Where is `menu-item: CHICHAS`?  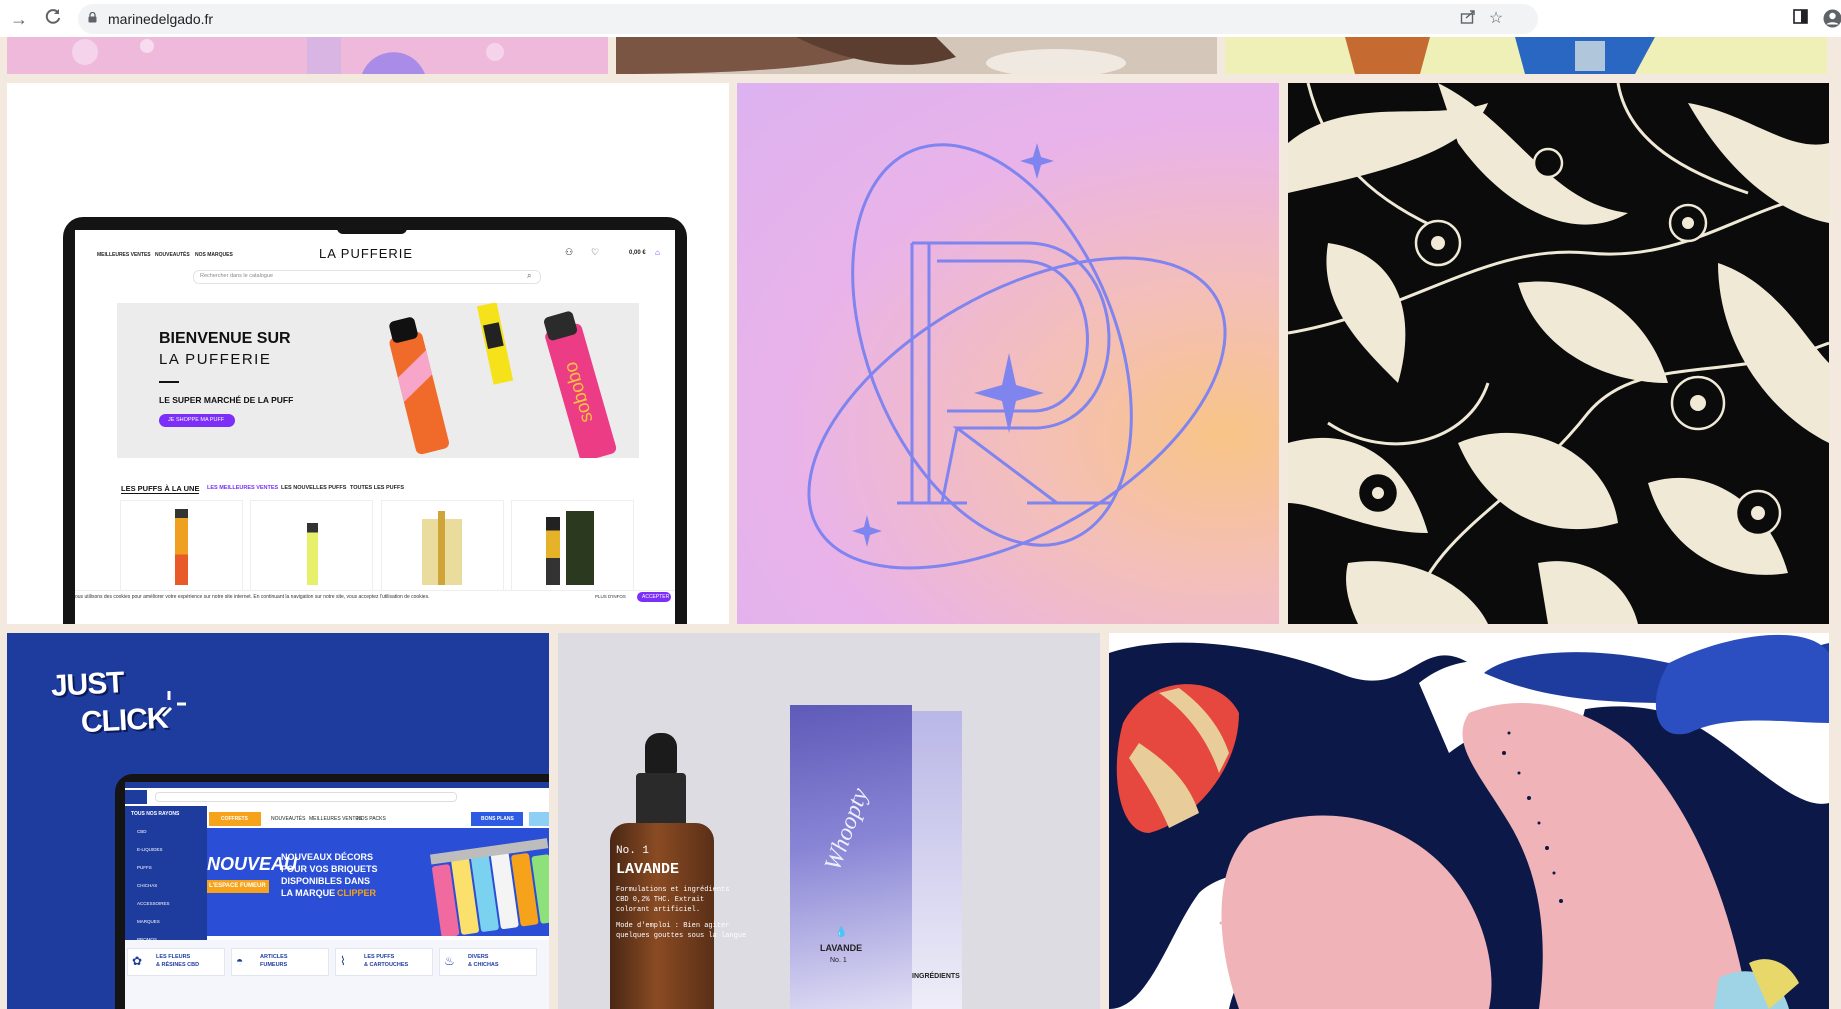
menu-item: CHICHAS is located at coordinates (147, 885).